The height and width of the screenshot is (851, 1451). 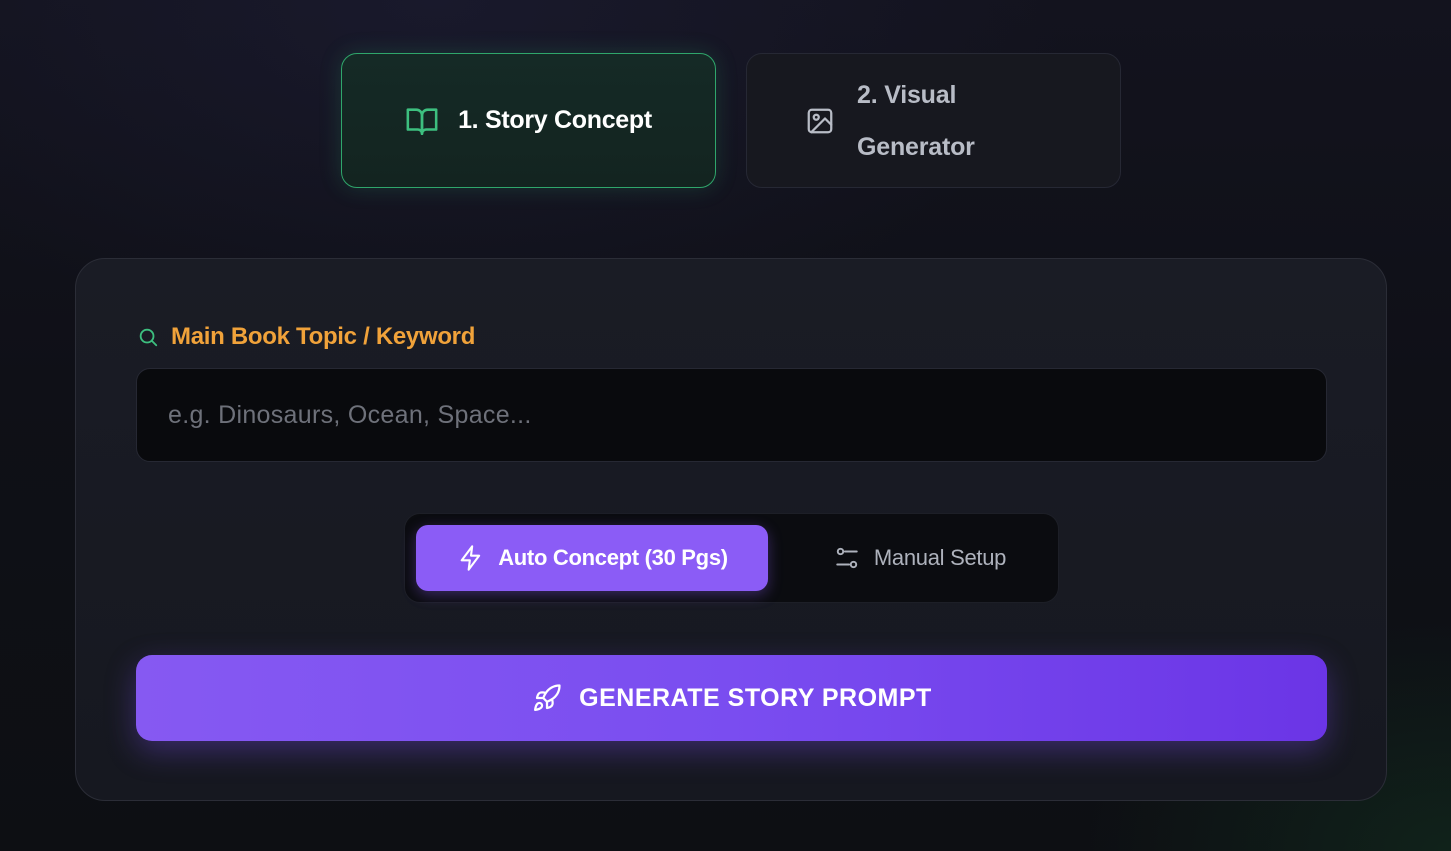 What do you see at coordinates (422, 121) in the screenshot?
I see `book-open-icon` at bounding box center [422, 121].